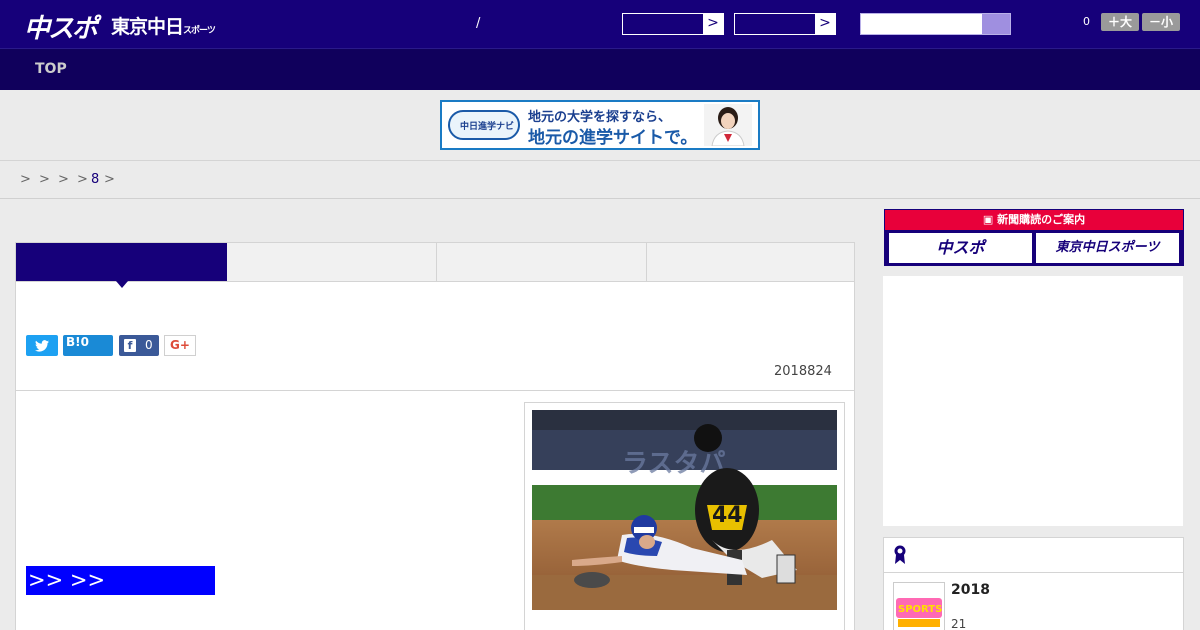  I want to click on main-nav: TOP, so click(600, 69).